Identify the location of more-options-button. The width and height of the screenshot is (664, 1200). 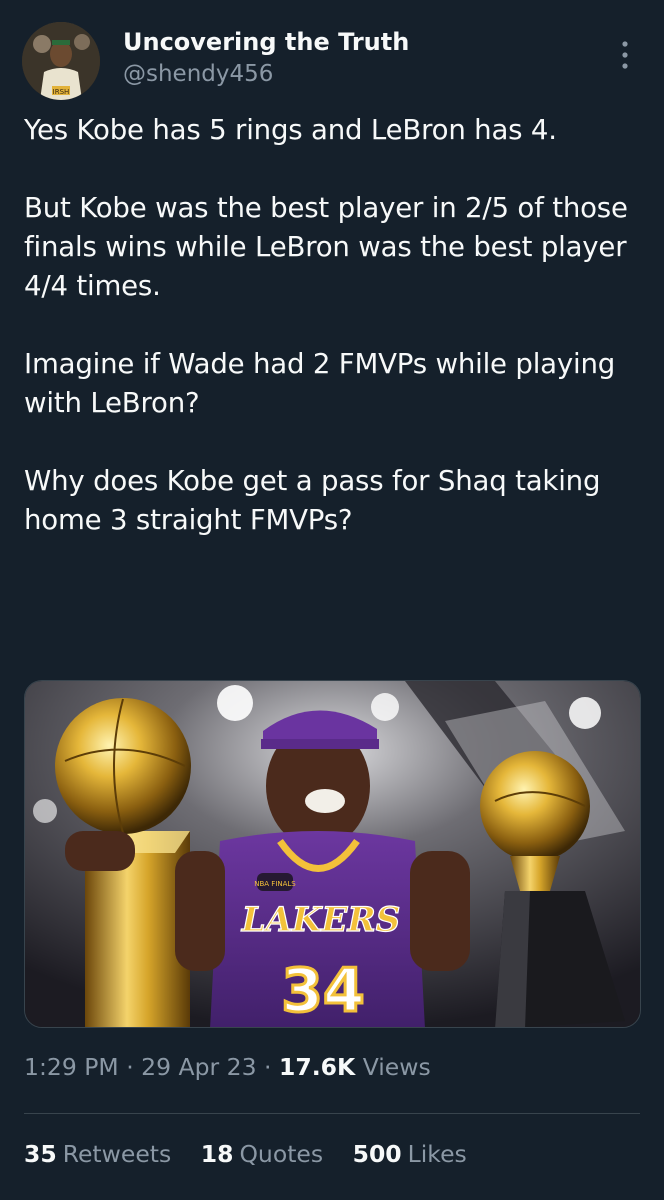
(625, 55).